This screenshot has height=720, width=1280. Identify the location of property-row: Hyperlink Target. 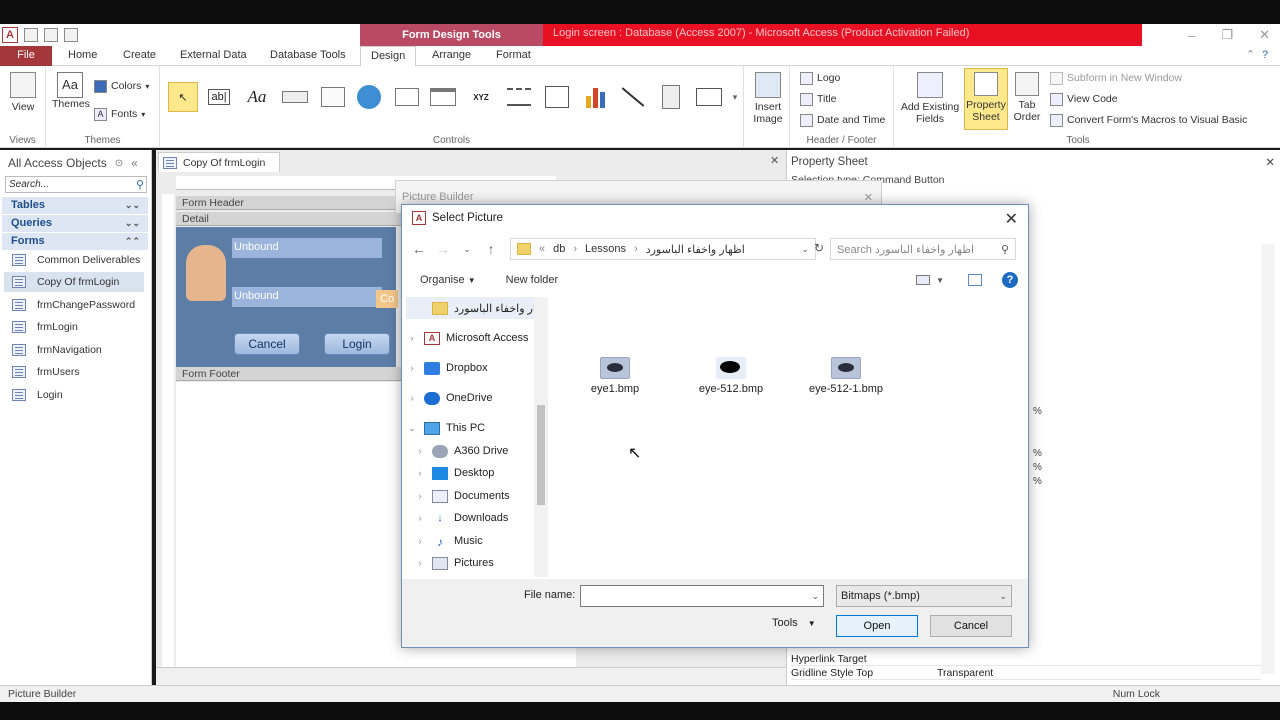
(1026, 659).